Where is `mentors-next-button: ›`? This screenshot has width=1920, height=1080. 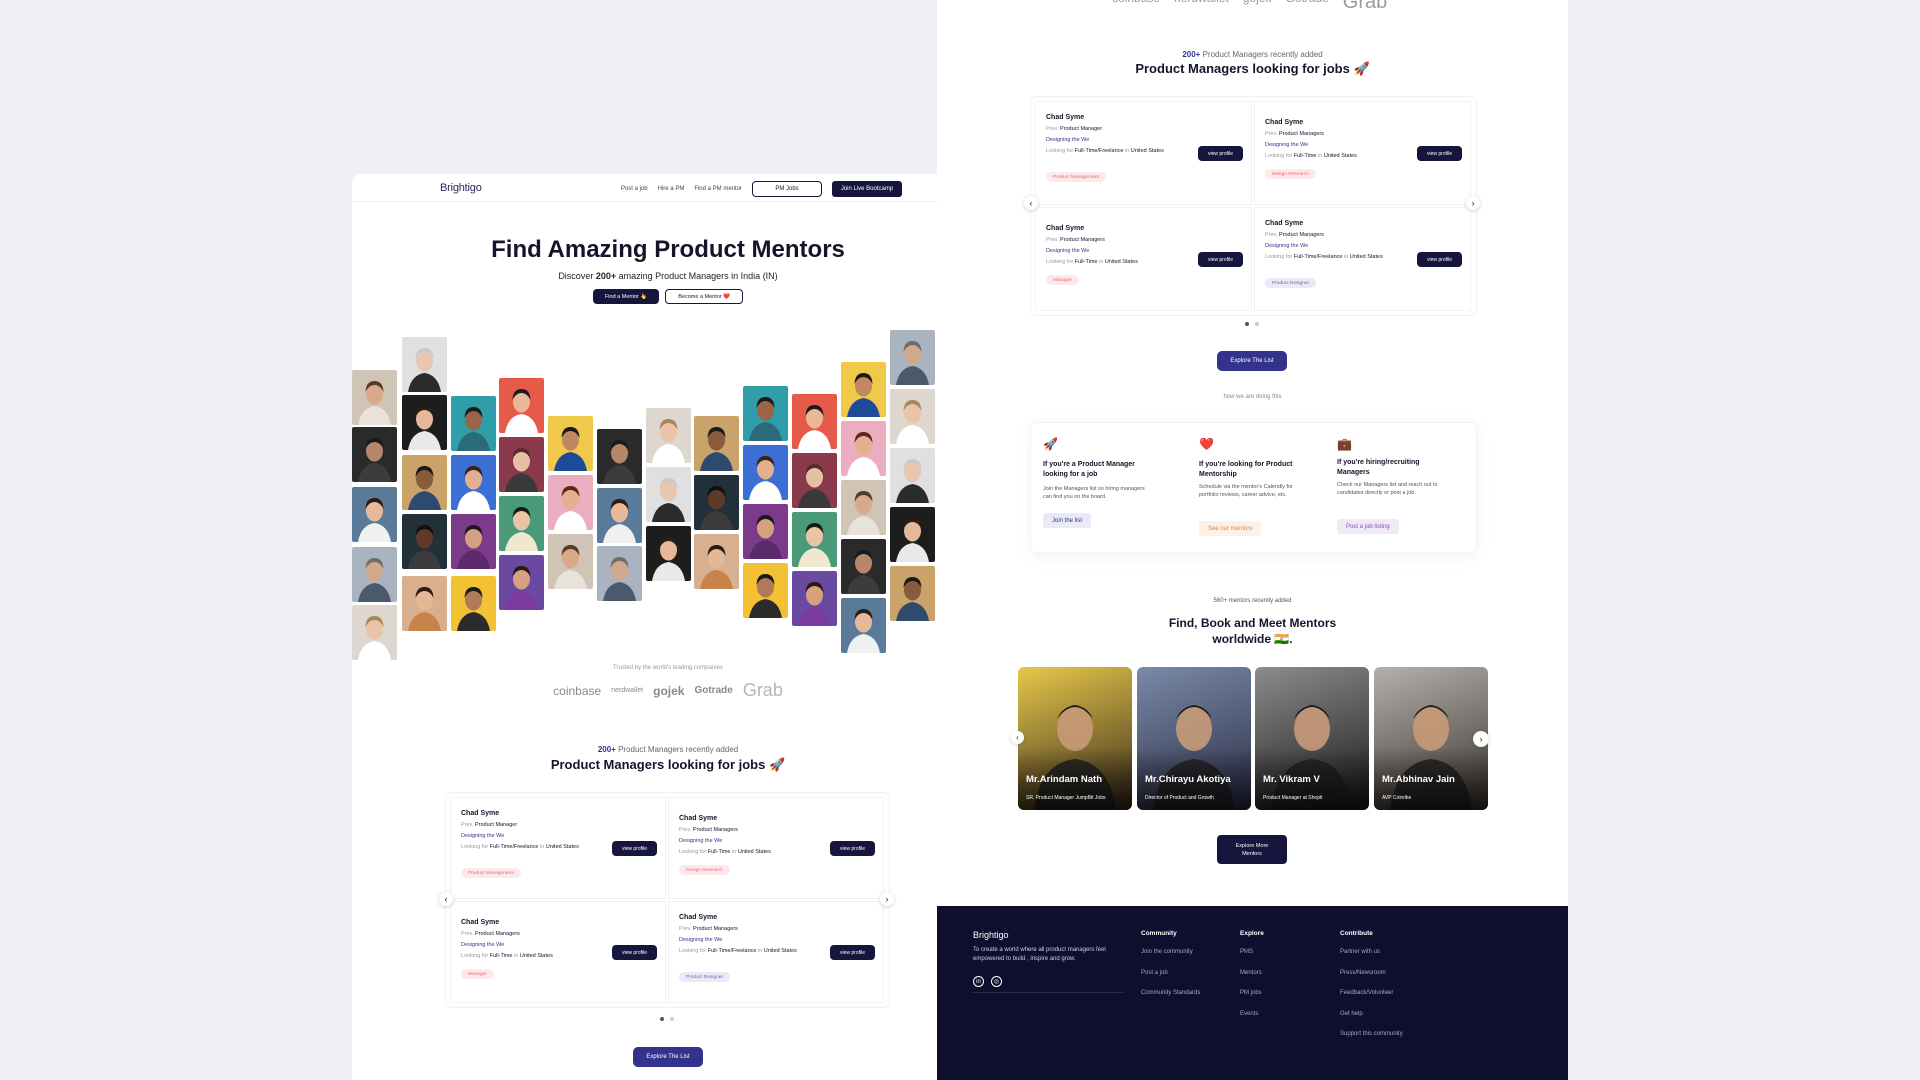 mentors-next-button: › is located at coordinates (1481, 739).